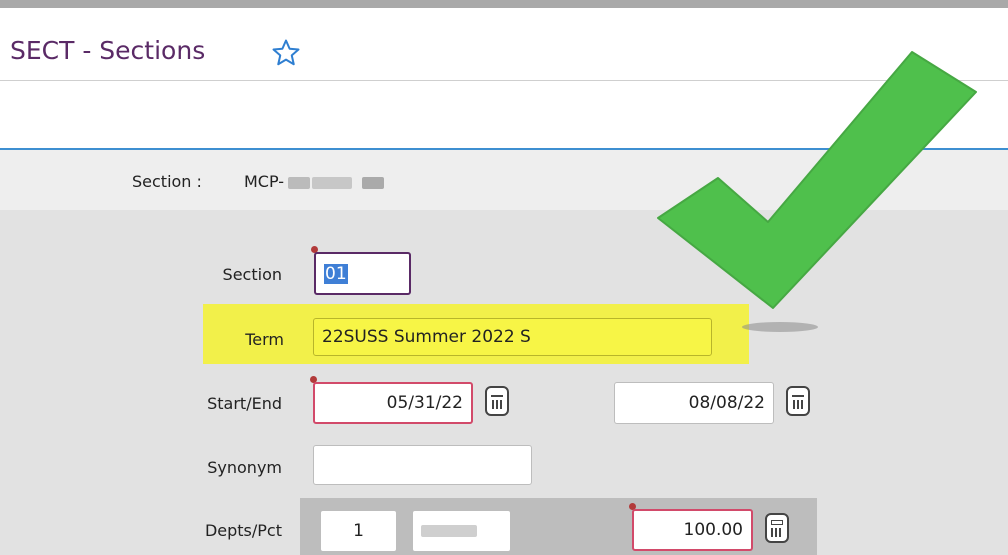 The image size is (1008, 555). I want to click on dept-pct-value: 100.00, so click(713, 530).